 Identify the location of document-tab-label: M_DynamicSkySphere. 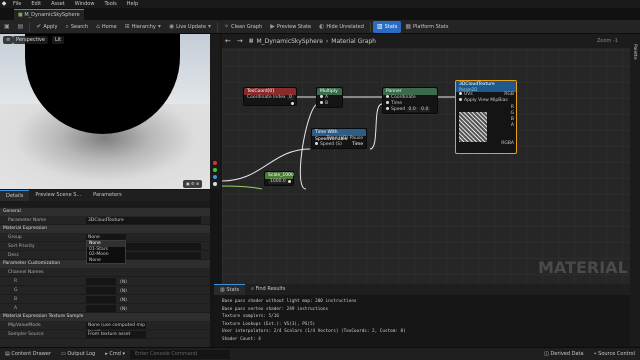
(52, 15).